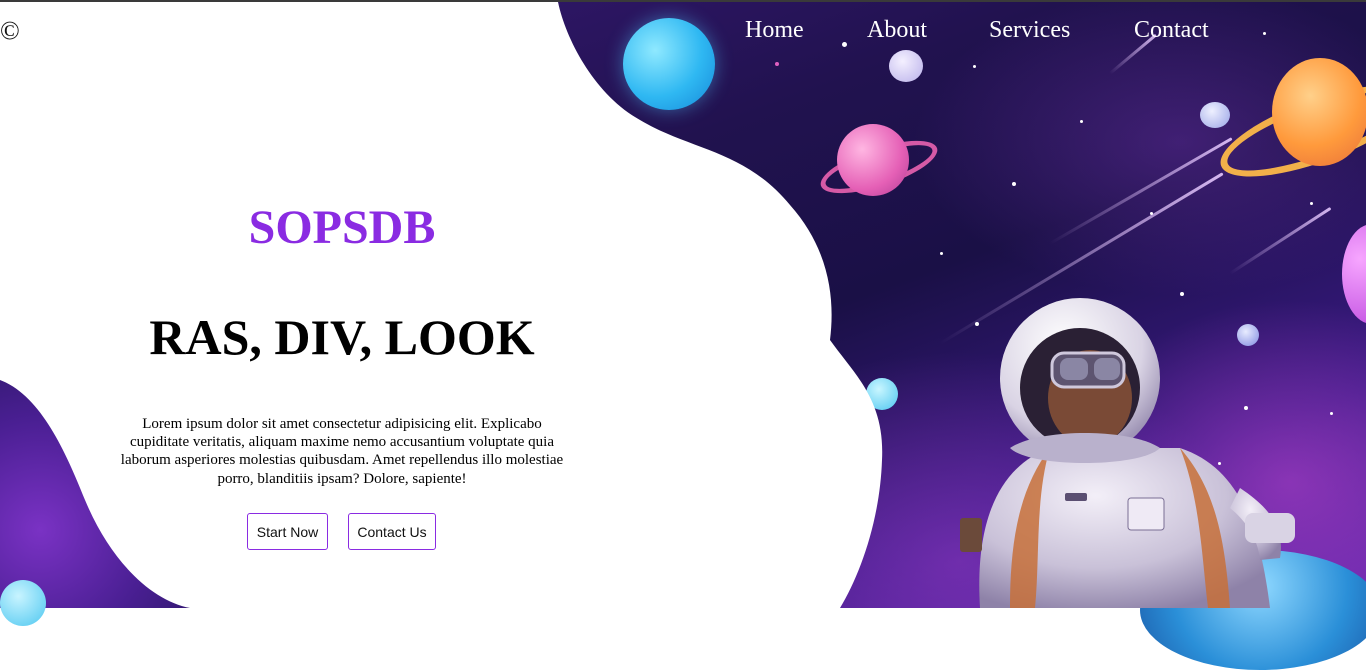 Image resolution: width=1366 pixels, height=670 pixels. Describe the element at coordinates (1029, 30) in the screenshot. I see `nav-services-link: Services` at that location.